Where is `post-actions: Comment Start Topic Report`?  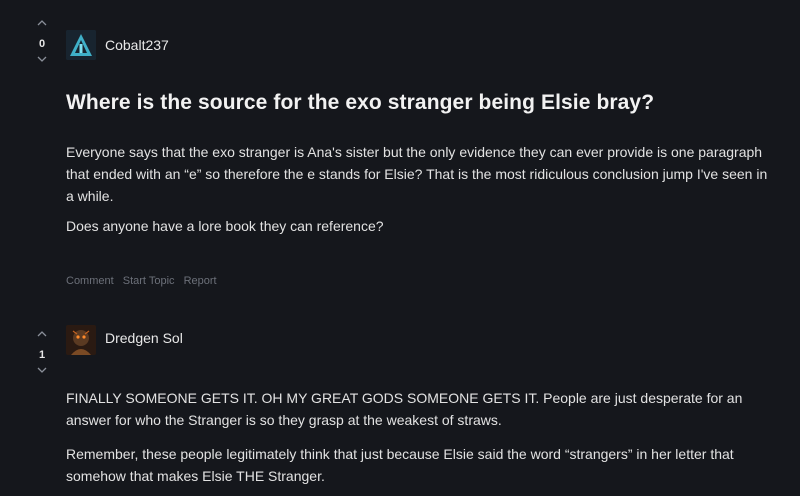
post-actions: Comment Start Topic Report is located at coordinates (144, 281).